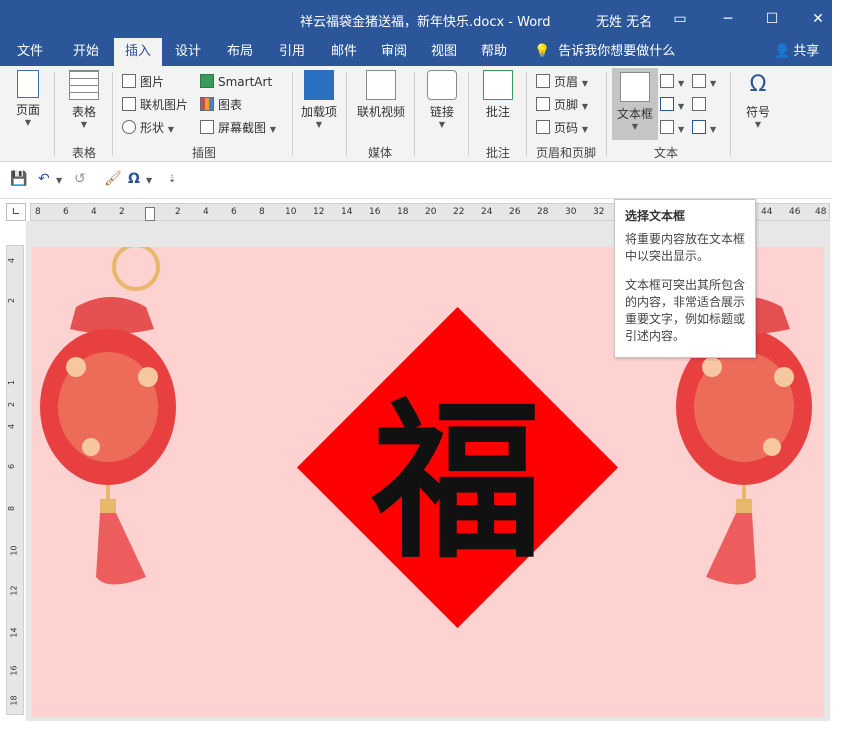  I want to click on tab-design: 设计, so click(188, 52).